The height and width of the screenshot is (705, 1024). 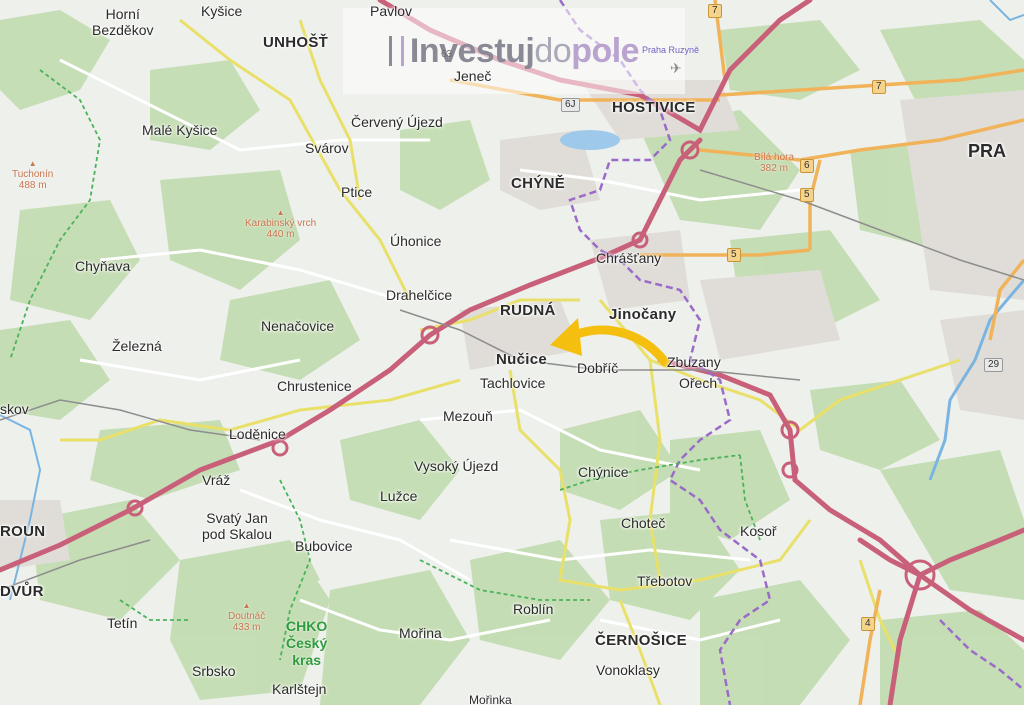 I want to click on place-trebotov: Třebotov, so click(x=665, y=581).